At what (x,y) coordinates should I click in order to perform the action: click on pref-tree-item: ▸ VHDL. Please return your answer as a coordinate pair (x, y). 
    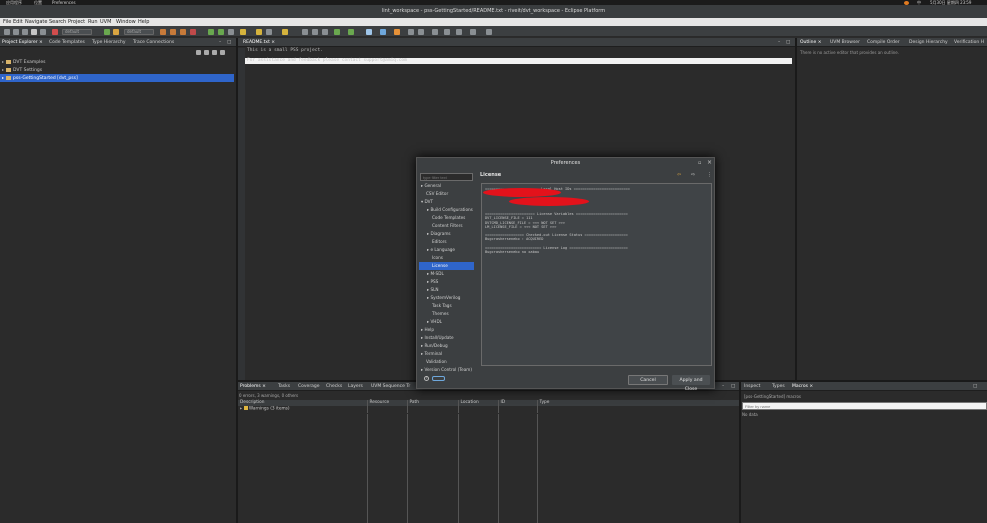
    Looking at the image, I should click on (446, 322).